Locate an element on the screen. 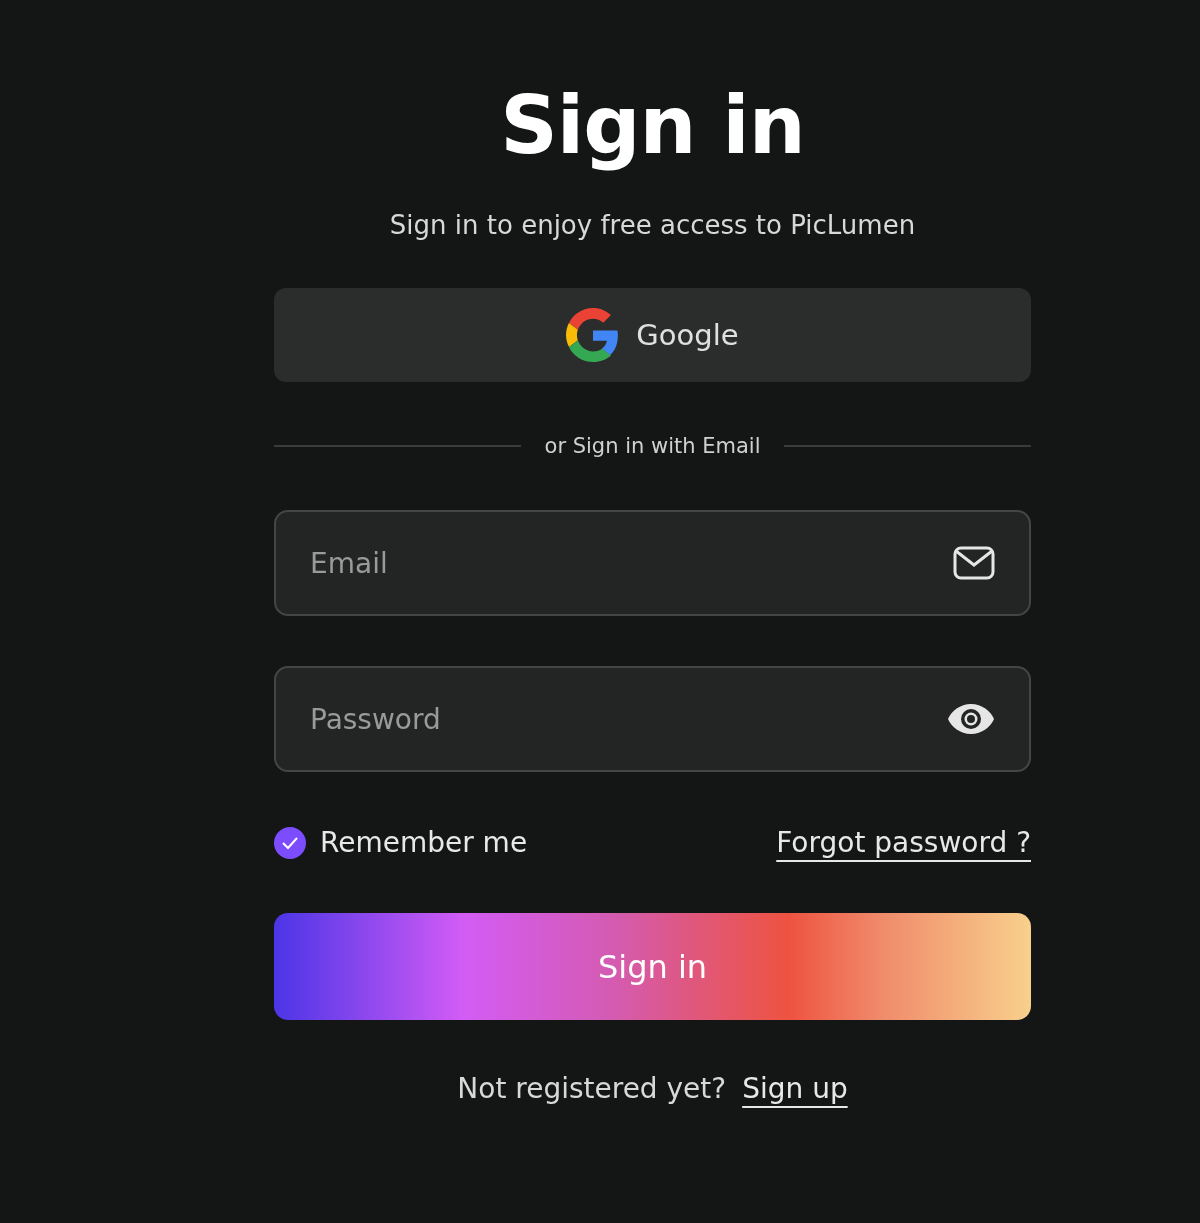  eye-icon is located at coordinates (971, 719).